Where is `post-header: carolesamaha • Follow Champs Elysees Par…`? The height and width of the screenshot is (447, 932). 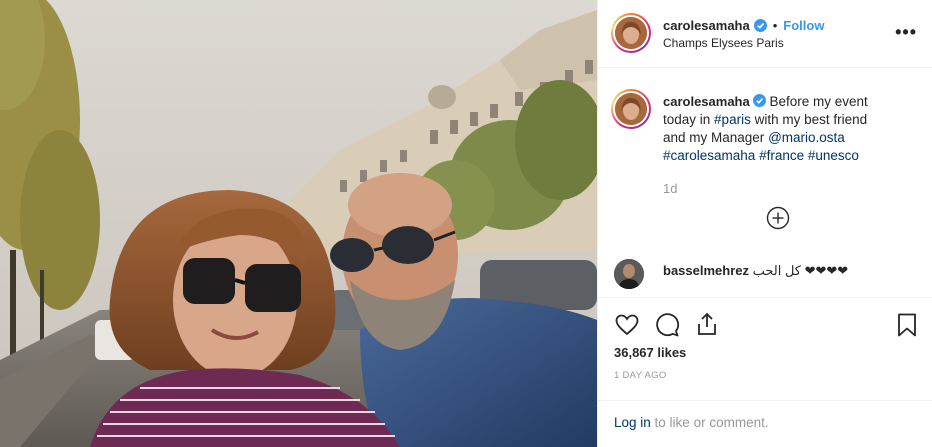 post-header: carolesamaha • Follow Champs Elysees Par… is located at coordinates (765, 34).